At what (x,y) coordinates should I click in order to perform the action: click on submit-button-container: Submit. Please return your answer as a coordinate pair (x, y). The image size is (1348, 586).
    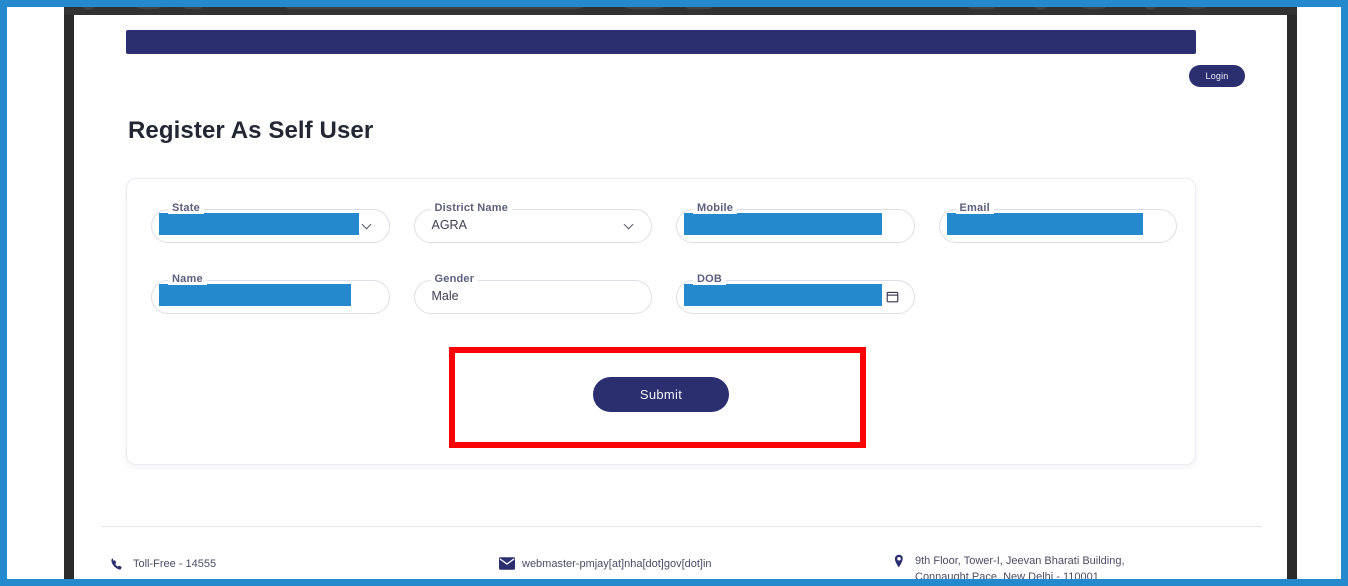
    Looking at the image, I should click on (661, 394).